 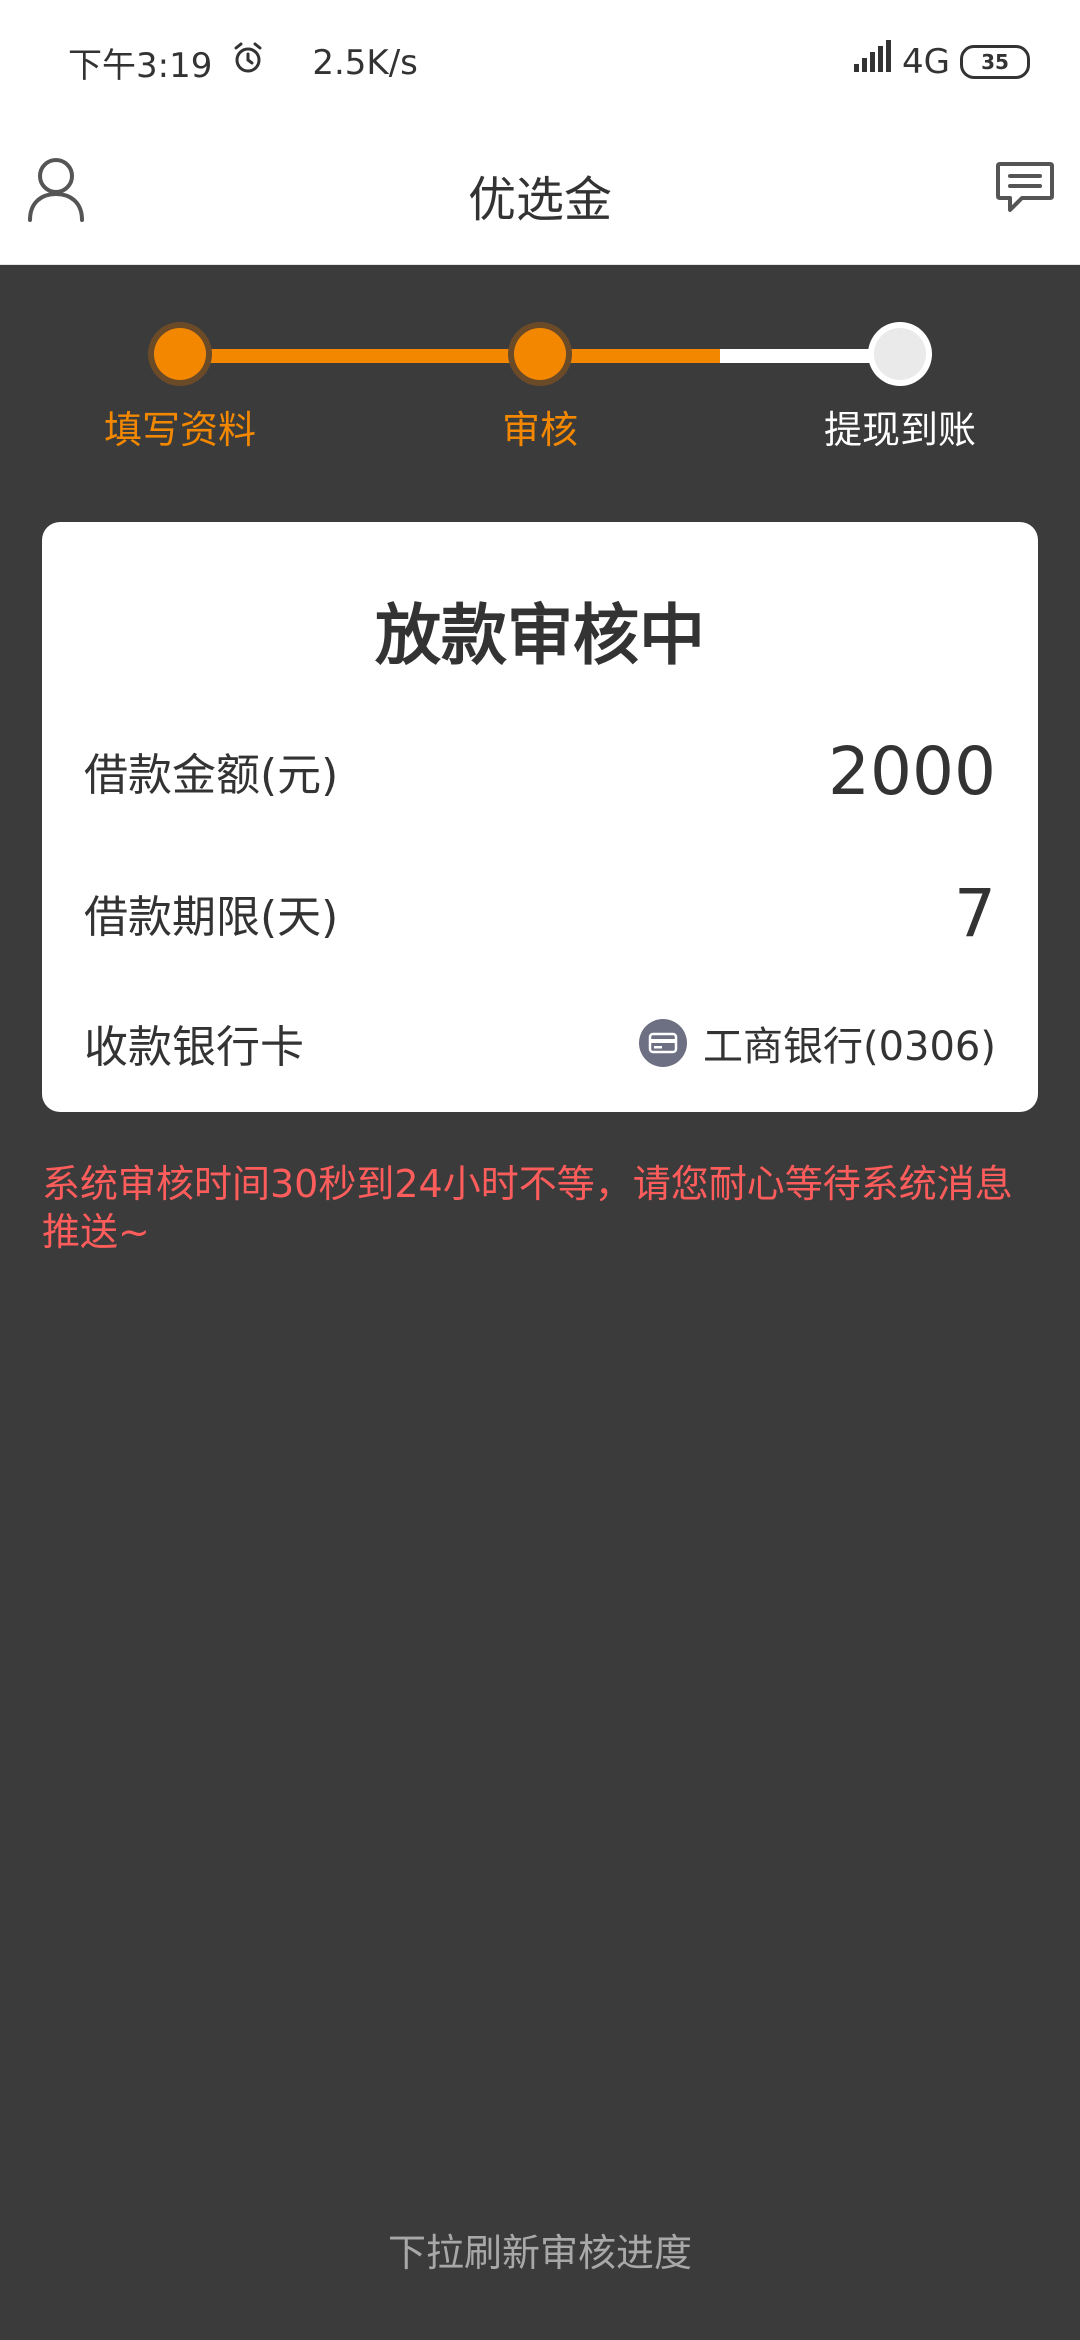 I want to click on loan-amount-row: 借款金额(元) 2000, so click(x=540, y=771).